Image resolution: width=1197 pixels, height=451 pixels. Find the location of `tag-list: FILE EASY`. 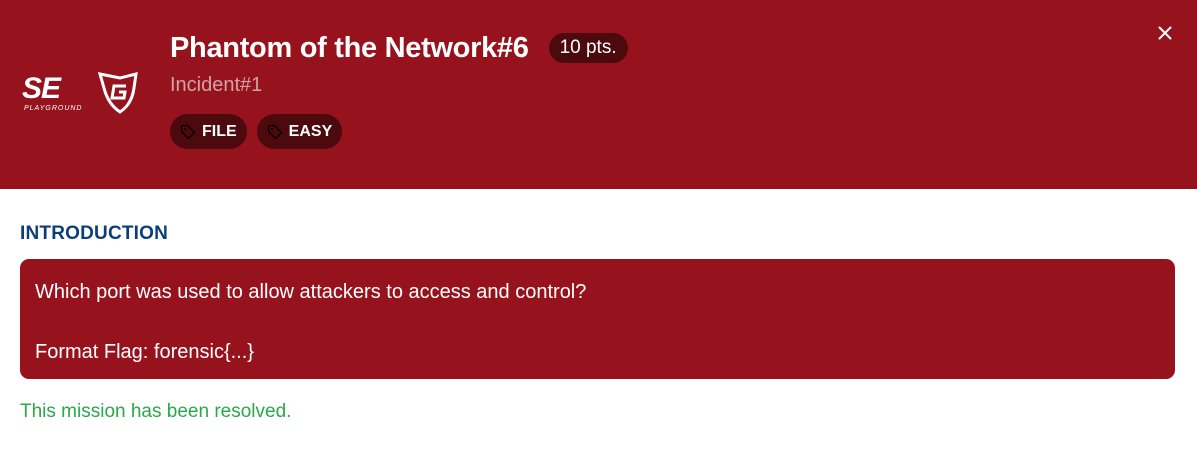

tag-list: FILE EASY is located at coordinates (256, 131).